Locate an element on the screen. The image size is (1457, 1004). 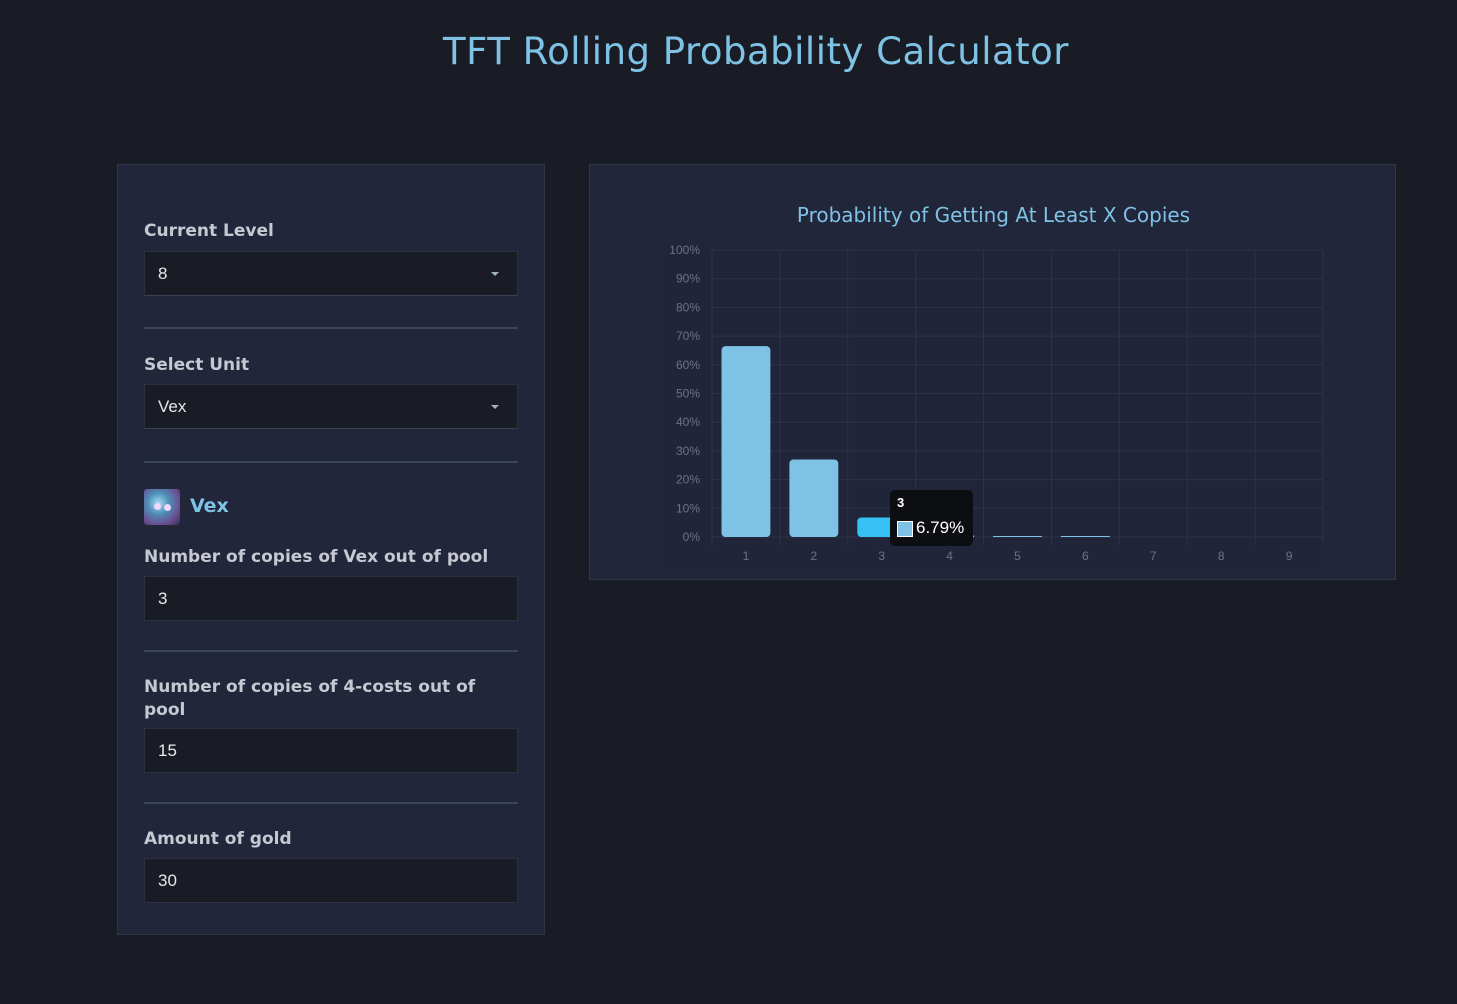
y-tick-label: 60% is located at coordinates (688, 365).